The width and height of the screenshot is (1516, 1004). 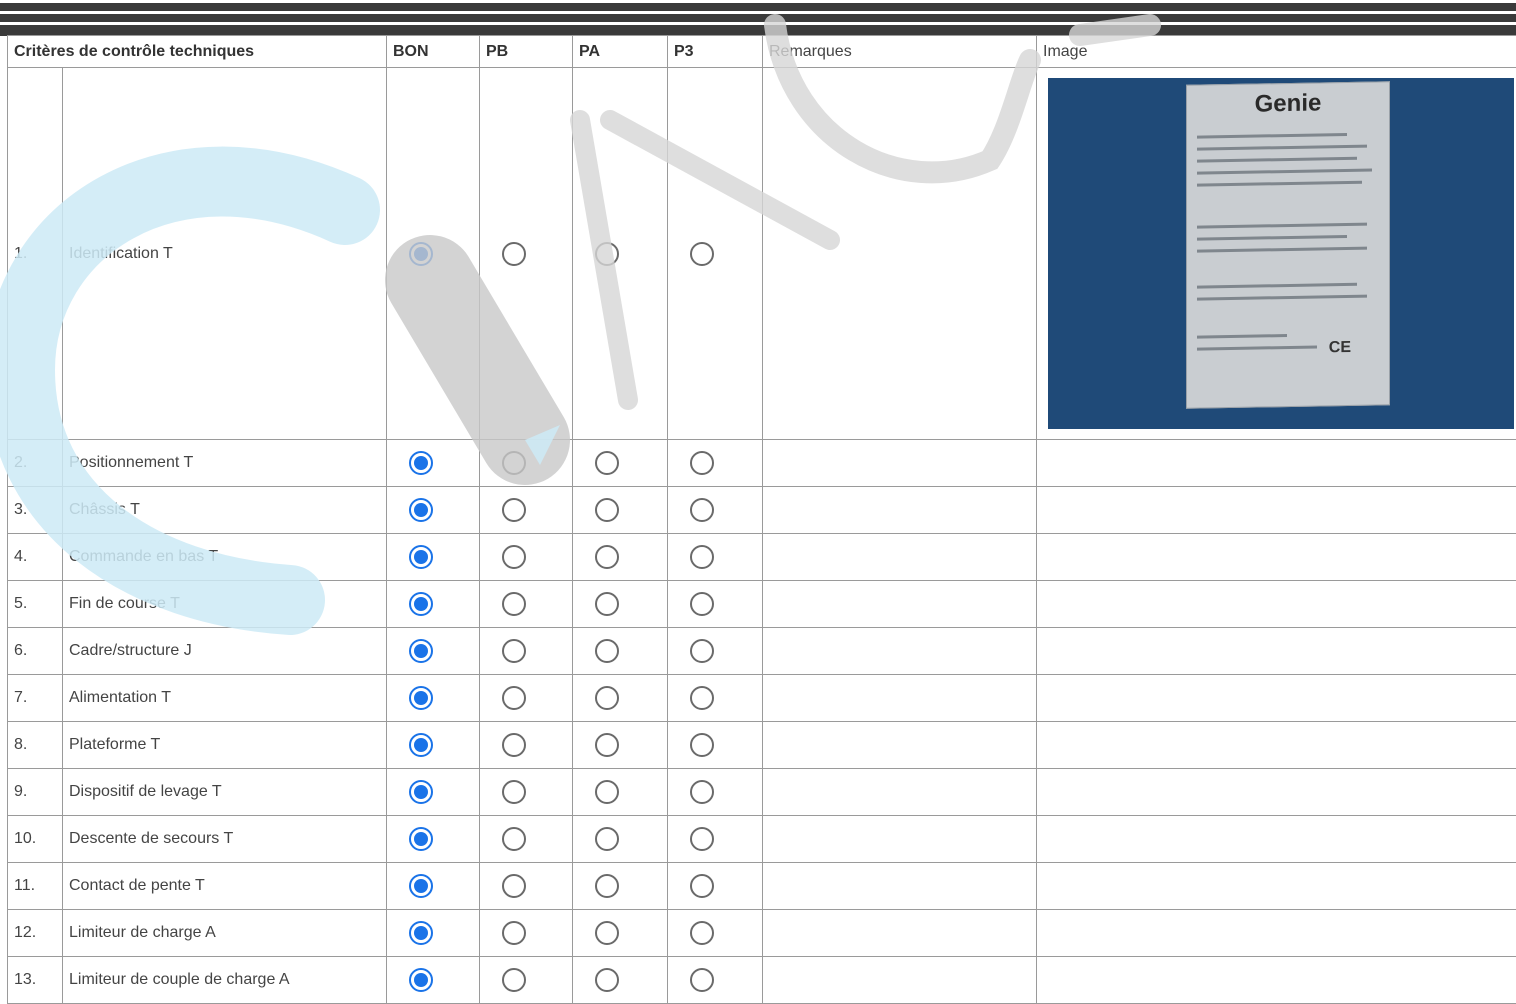 What do you see at coordinates (35, 980) in the screenshot?
I see `row-number: 13.` at bounding box center [35, 980].